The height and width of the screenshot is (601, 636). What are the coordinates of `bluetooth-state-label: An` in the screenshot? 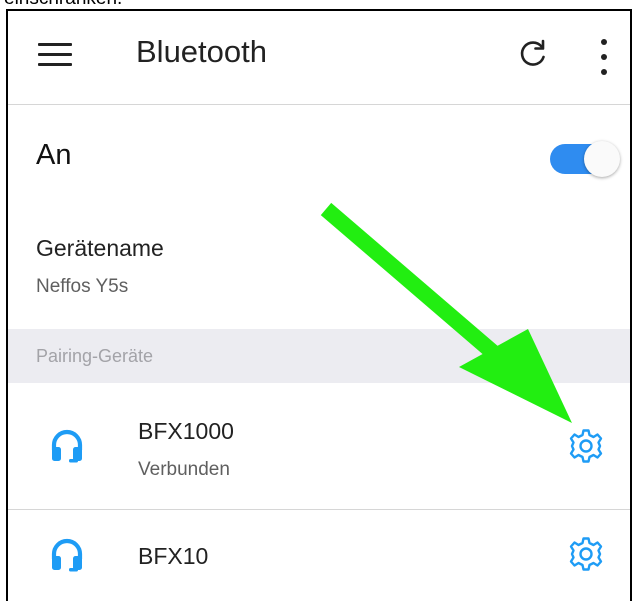 It's located at (54, 155).